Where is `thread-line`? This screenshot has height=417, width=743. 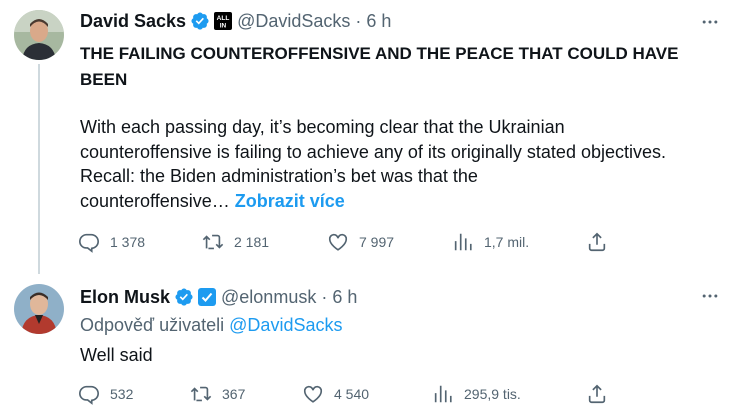
thread-line is located at coordinates (39, 169).